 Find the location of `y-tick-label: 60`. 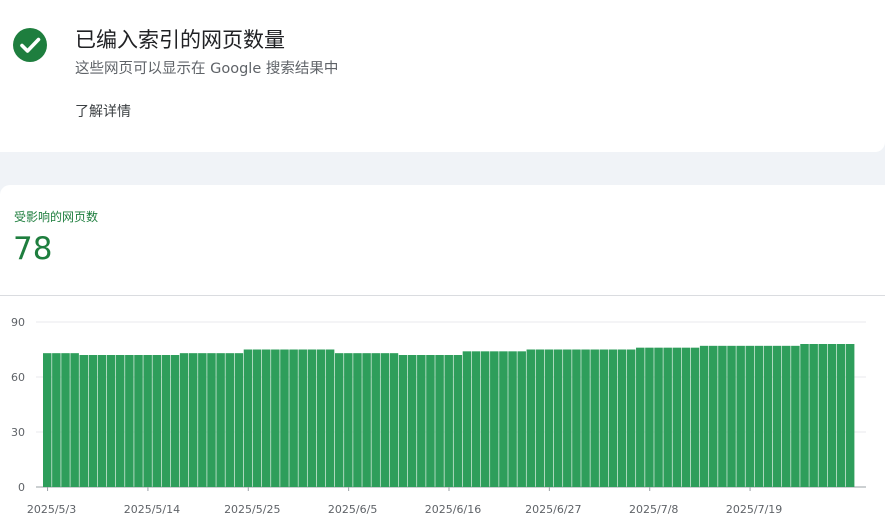

y-tick-label: 60 is located at coordinates (18, 377).